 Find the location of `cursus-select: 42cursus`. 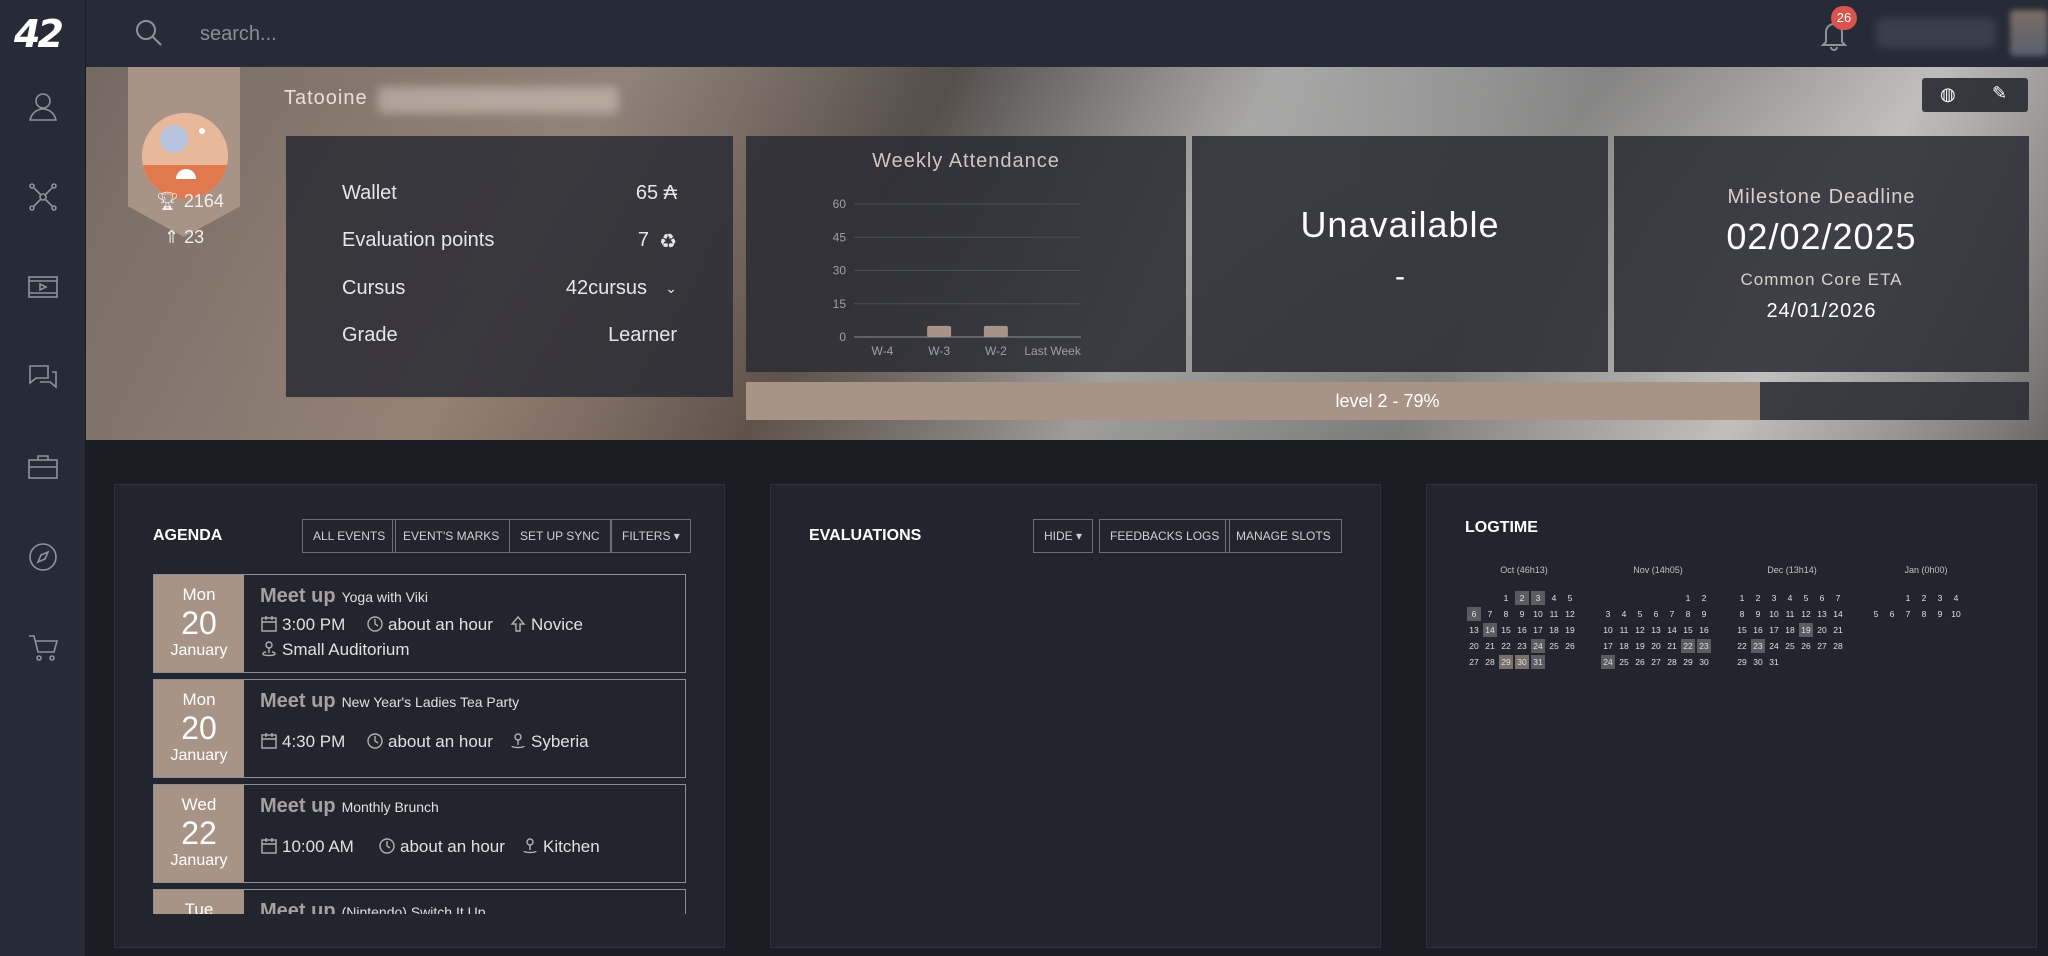

cursus-select: 42cursus is located at coordinates (606, 288).